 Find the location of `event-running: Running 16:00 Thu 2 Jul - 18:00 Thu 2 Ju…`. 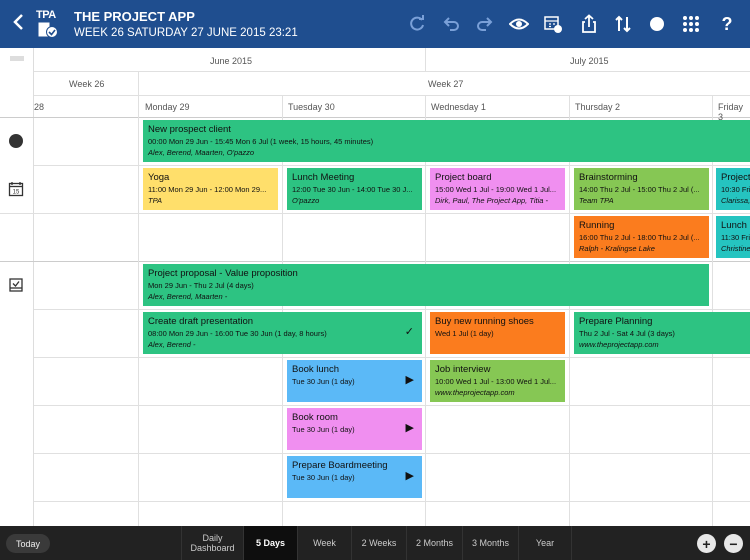

event-running: Running 16:00 Thu 2 Jul - 18:00 Thu 2 Ju… is located at coordinates (641, 237).